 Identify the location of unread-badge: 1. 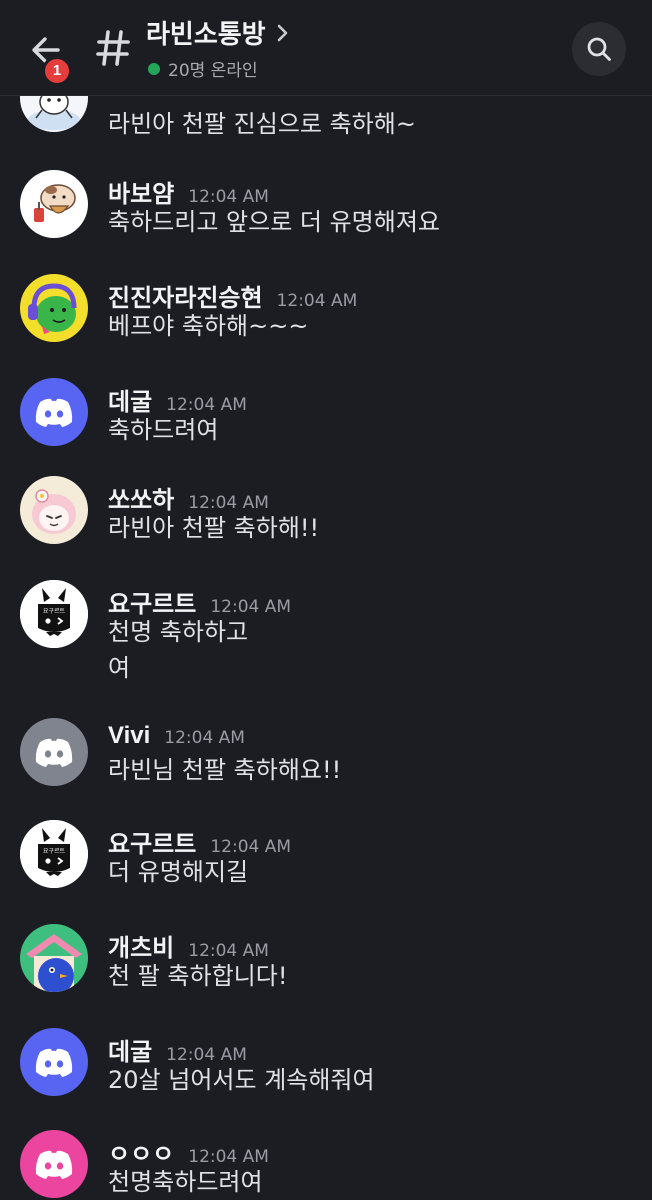
(57, 71).